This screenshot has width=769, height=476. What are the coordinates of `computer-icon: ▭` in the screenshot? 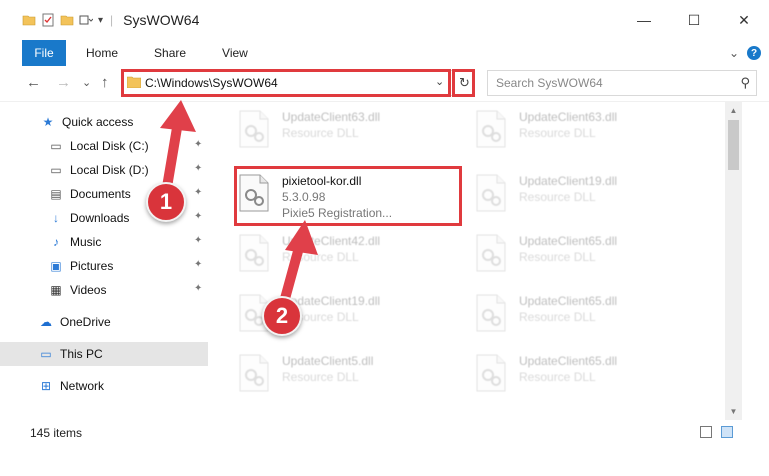 It's located at (46, 354).